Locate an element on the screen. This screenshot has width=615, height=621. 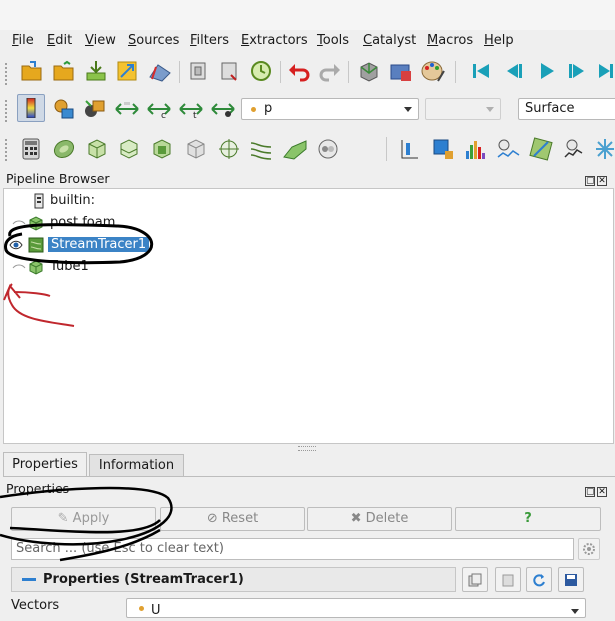
reload-button is located at coordinates (539, 579).